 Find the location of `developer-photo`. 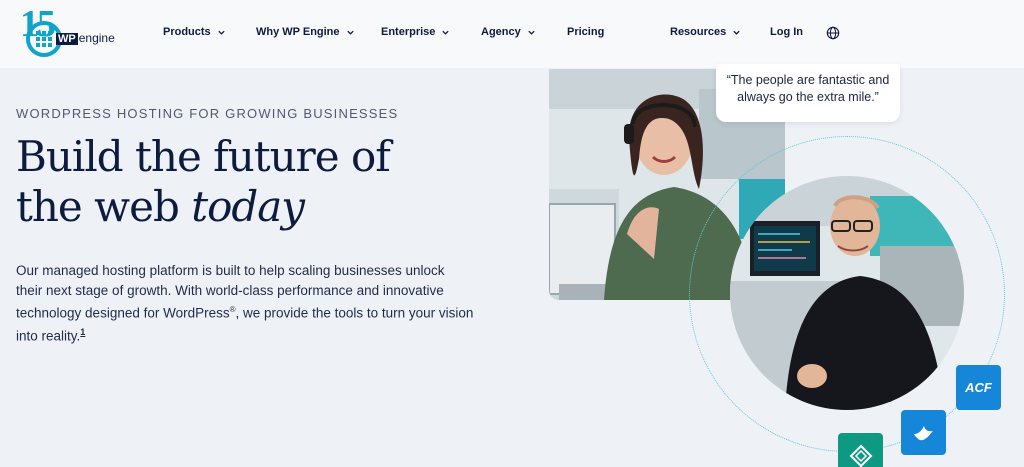

developer-photo is located at coordinates (847, 293).